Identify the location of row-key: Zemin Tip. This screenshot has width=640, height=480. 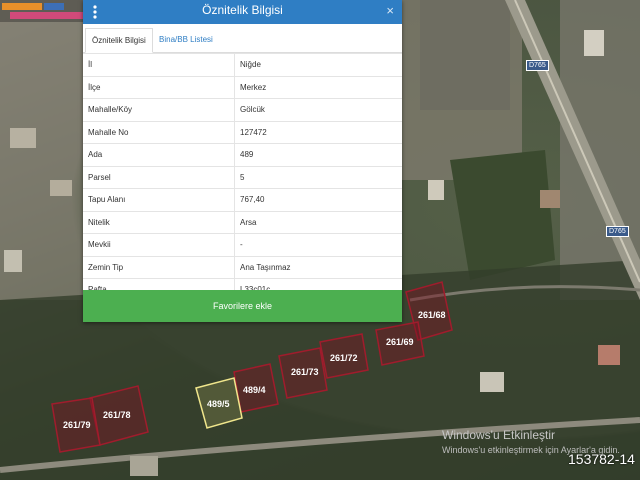
(159, 267).